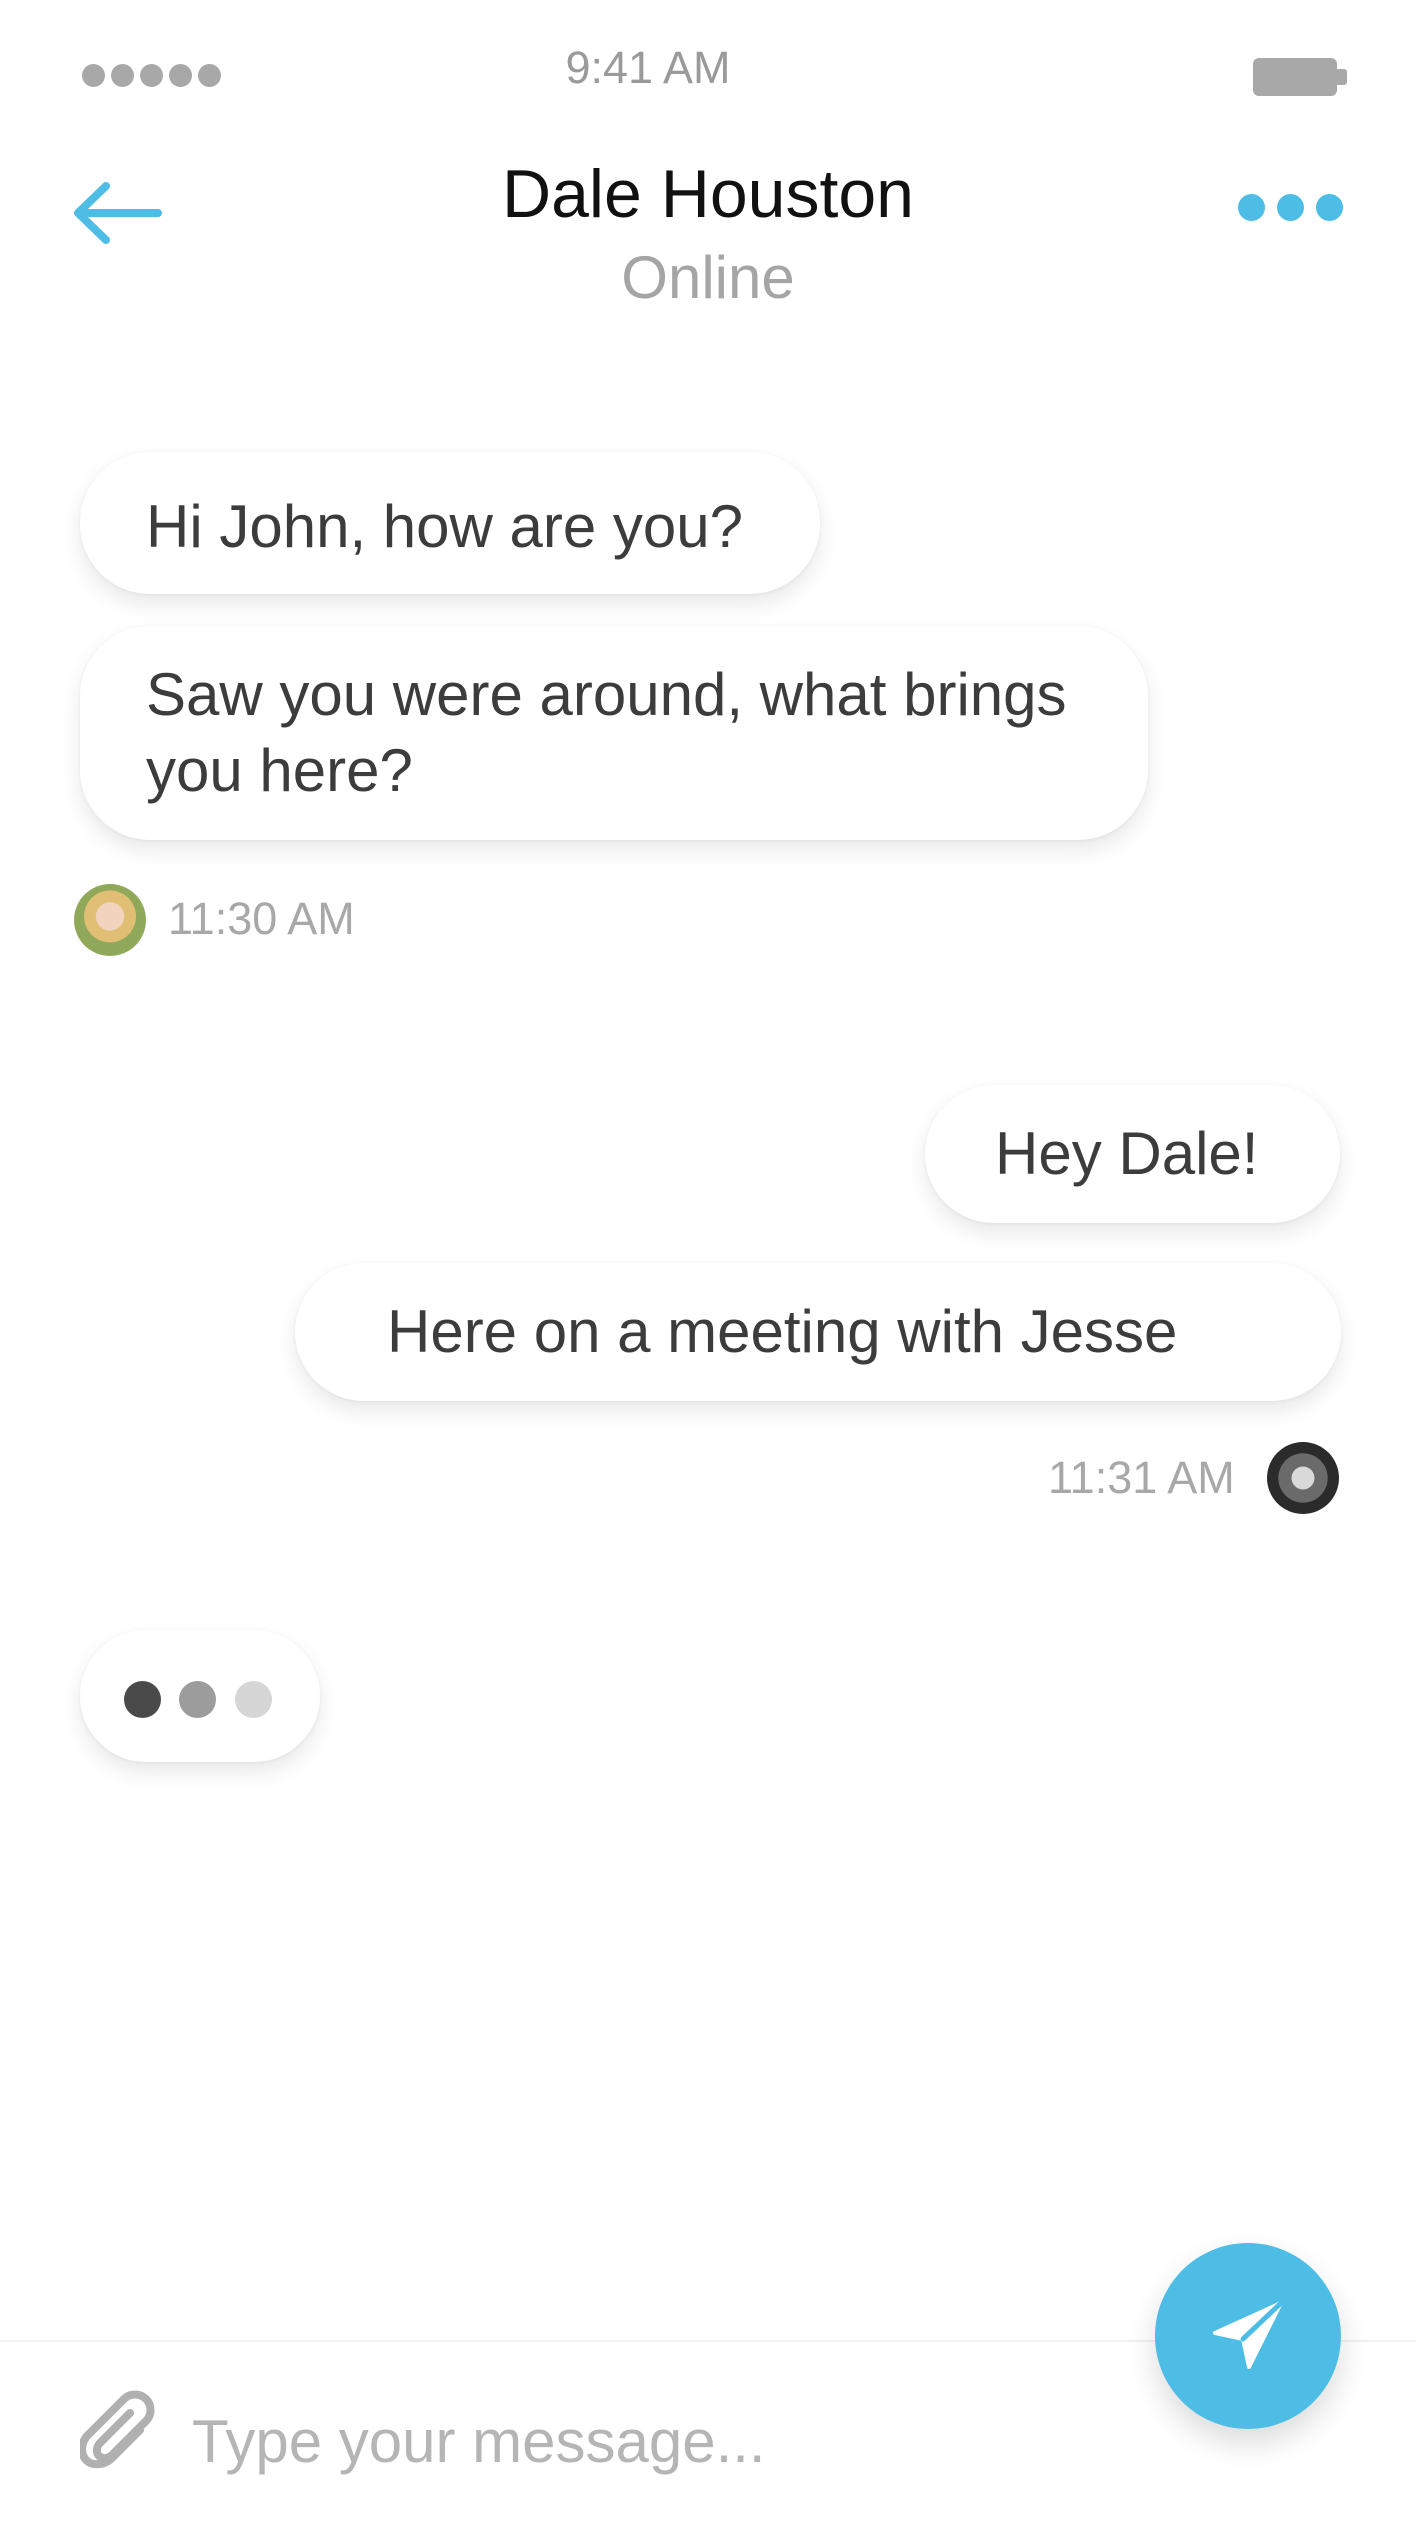  I want to click on contact-status: Online, so click(708, 277).